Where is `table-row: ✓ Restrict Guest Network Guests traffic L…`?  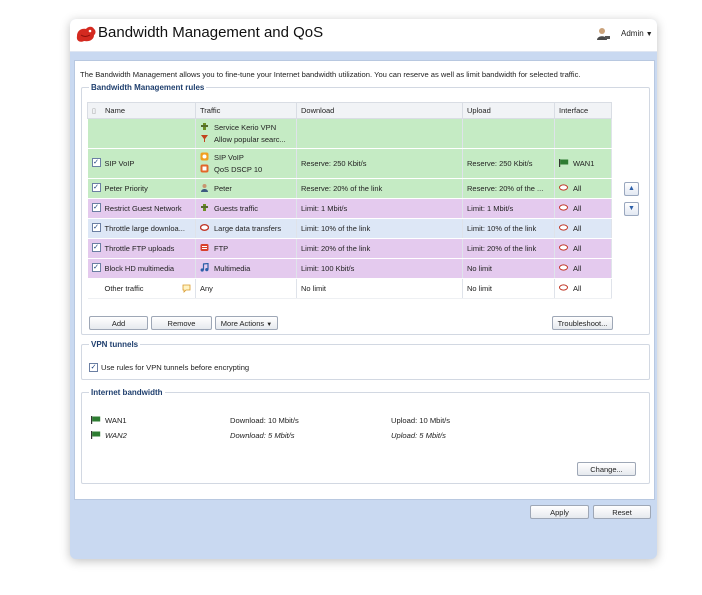 table-row: ✓ Restrict Guest Network Guests traffic L… is located at coordinates (349, 208).